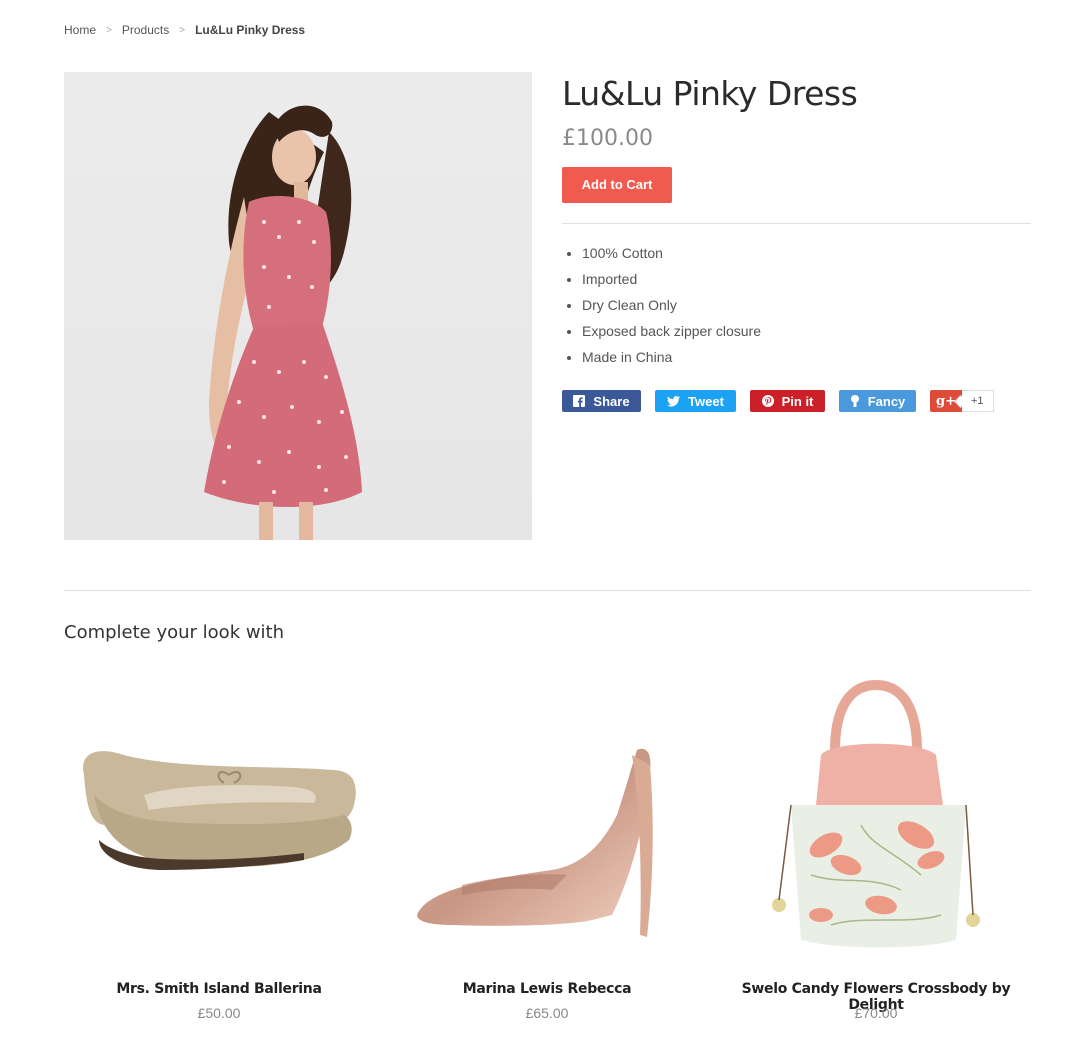 The width and height of the screenshot is (1087, 1063). Describe the element at coordinates (886, 401) in the screenshot. I see `fancy-label: Fancy` at that location.